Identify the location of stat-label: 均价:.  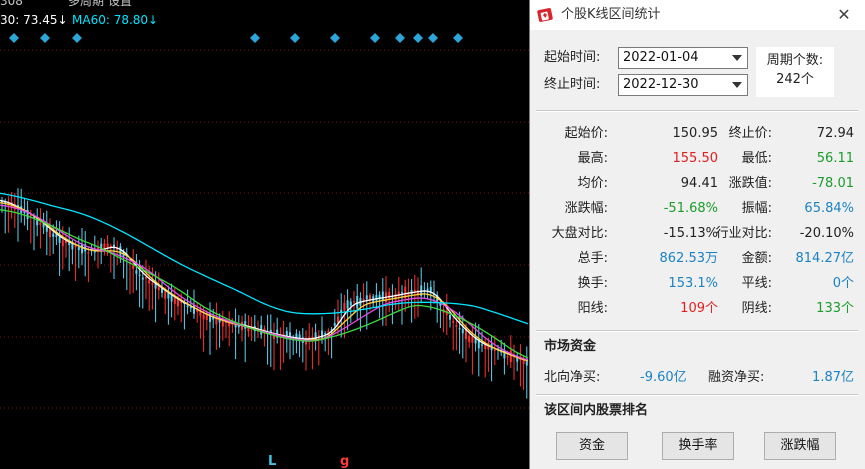
(592, 183).